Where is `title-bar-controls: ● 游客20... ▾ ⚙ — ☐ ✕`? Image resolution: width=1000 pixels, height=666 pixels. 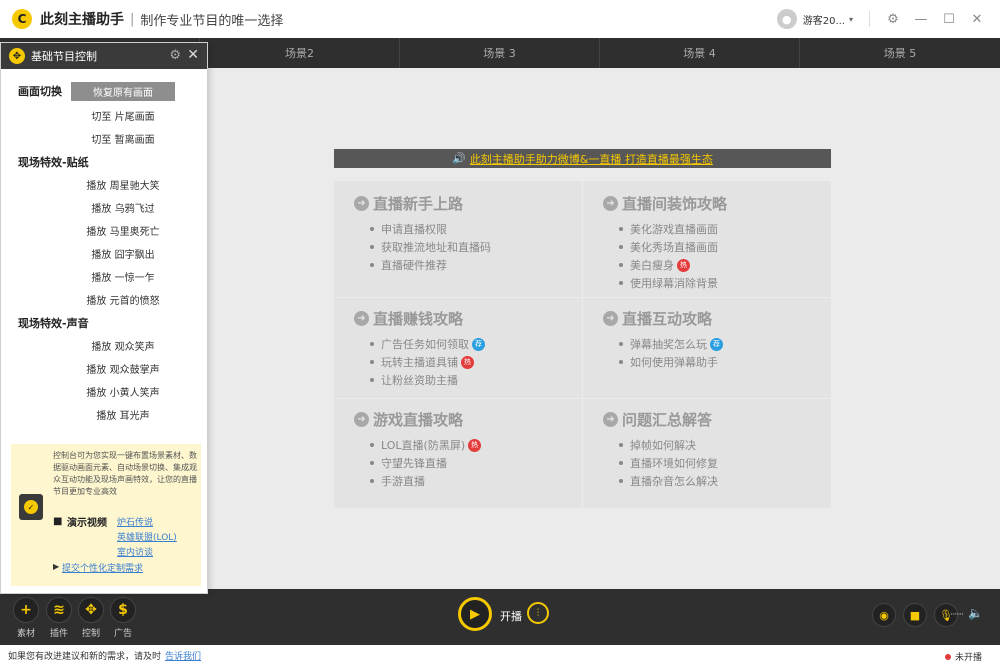 title-bar-controls: ● 游客20... ▾ ⚙ — ☐ ✕ is located at coordinates (888, 19).